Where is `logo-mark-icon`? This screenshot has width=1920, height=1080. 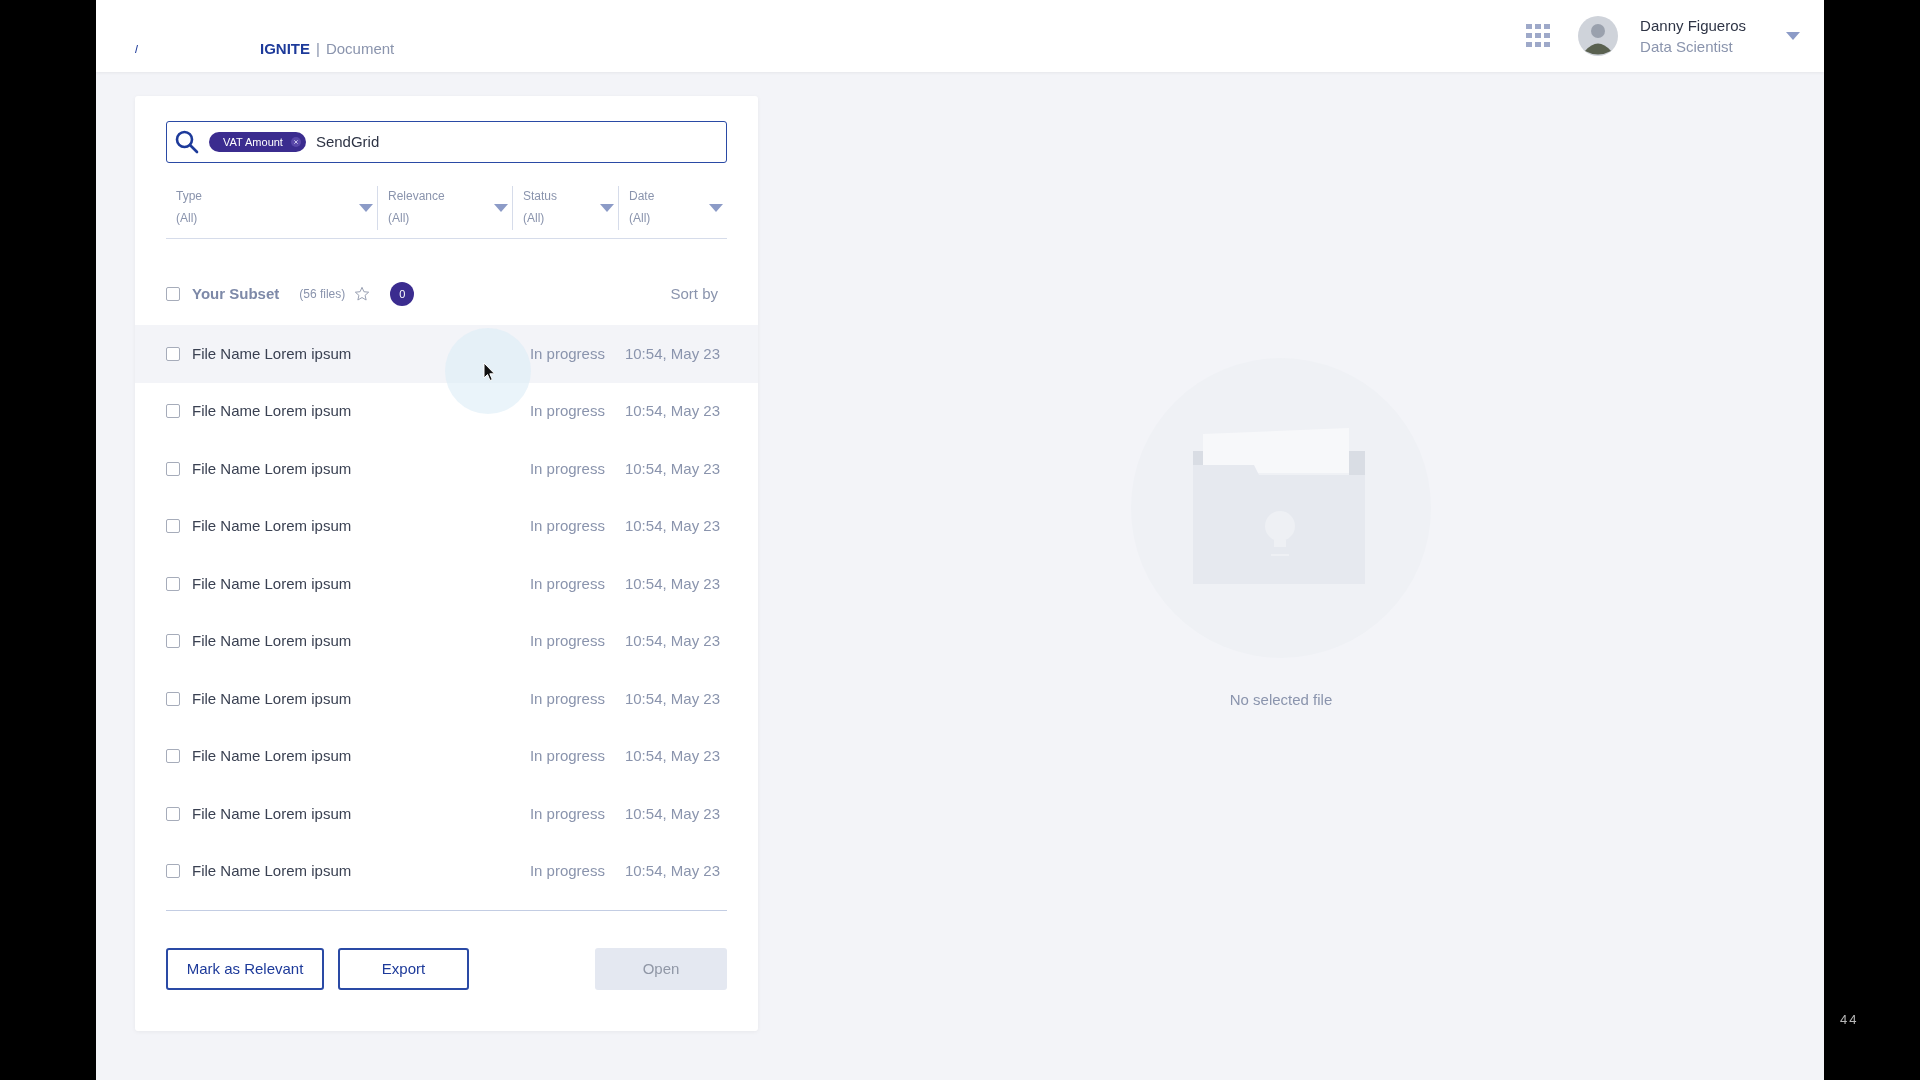
logo-mark-icon is located at coordinates (136, 49).